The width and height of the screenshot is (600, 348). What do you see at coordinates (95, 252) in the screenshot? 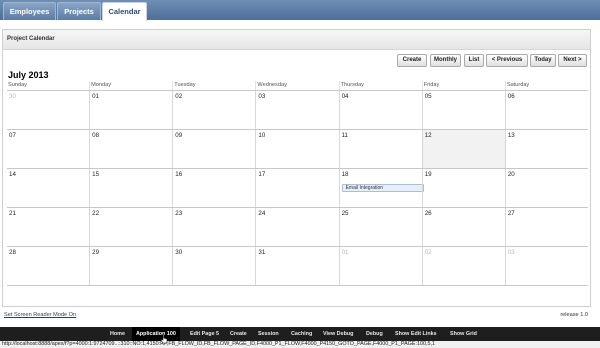
I see `day-number: 29` at bounding box center [95, 252].